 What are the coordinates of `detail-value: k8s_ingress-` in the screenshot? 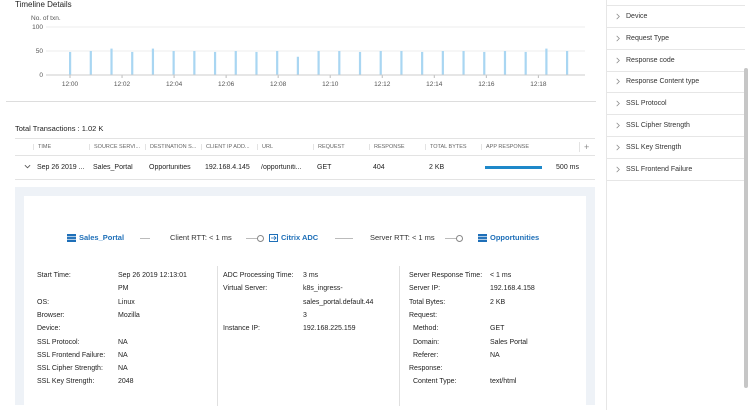 It's located at (323, 289).